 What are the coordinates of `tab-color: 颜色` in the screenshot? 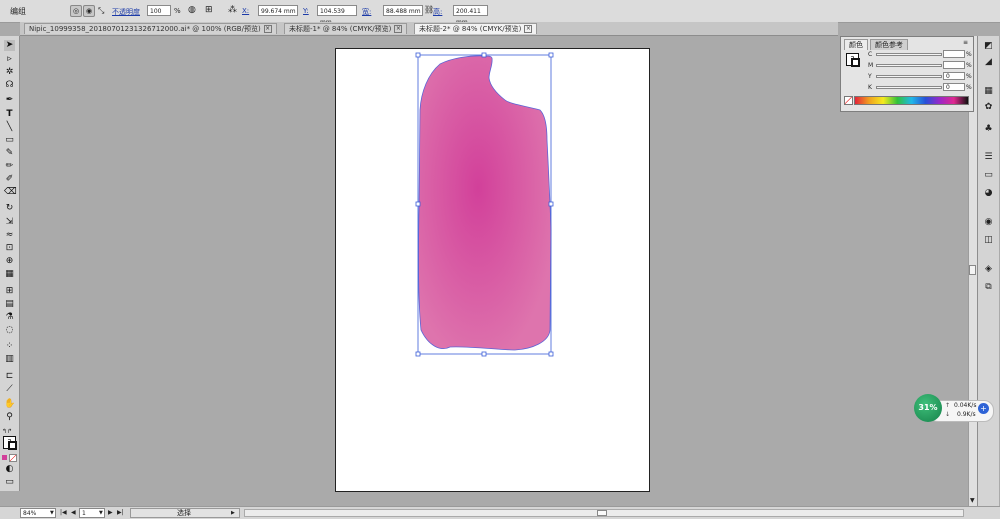 It's located at (856, 44).